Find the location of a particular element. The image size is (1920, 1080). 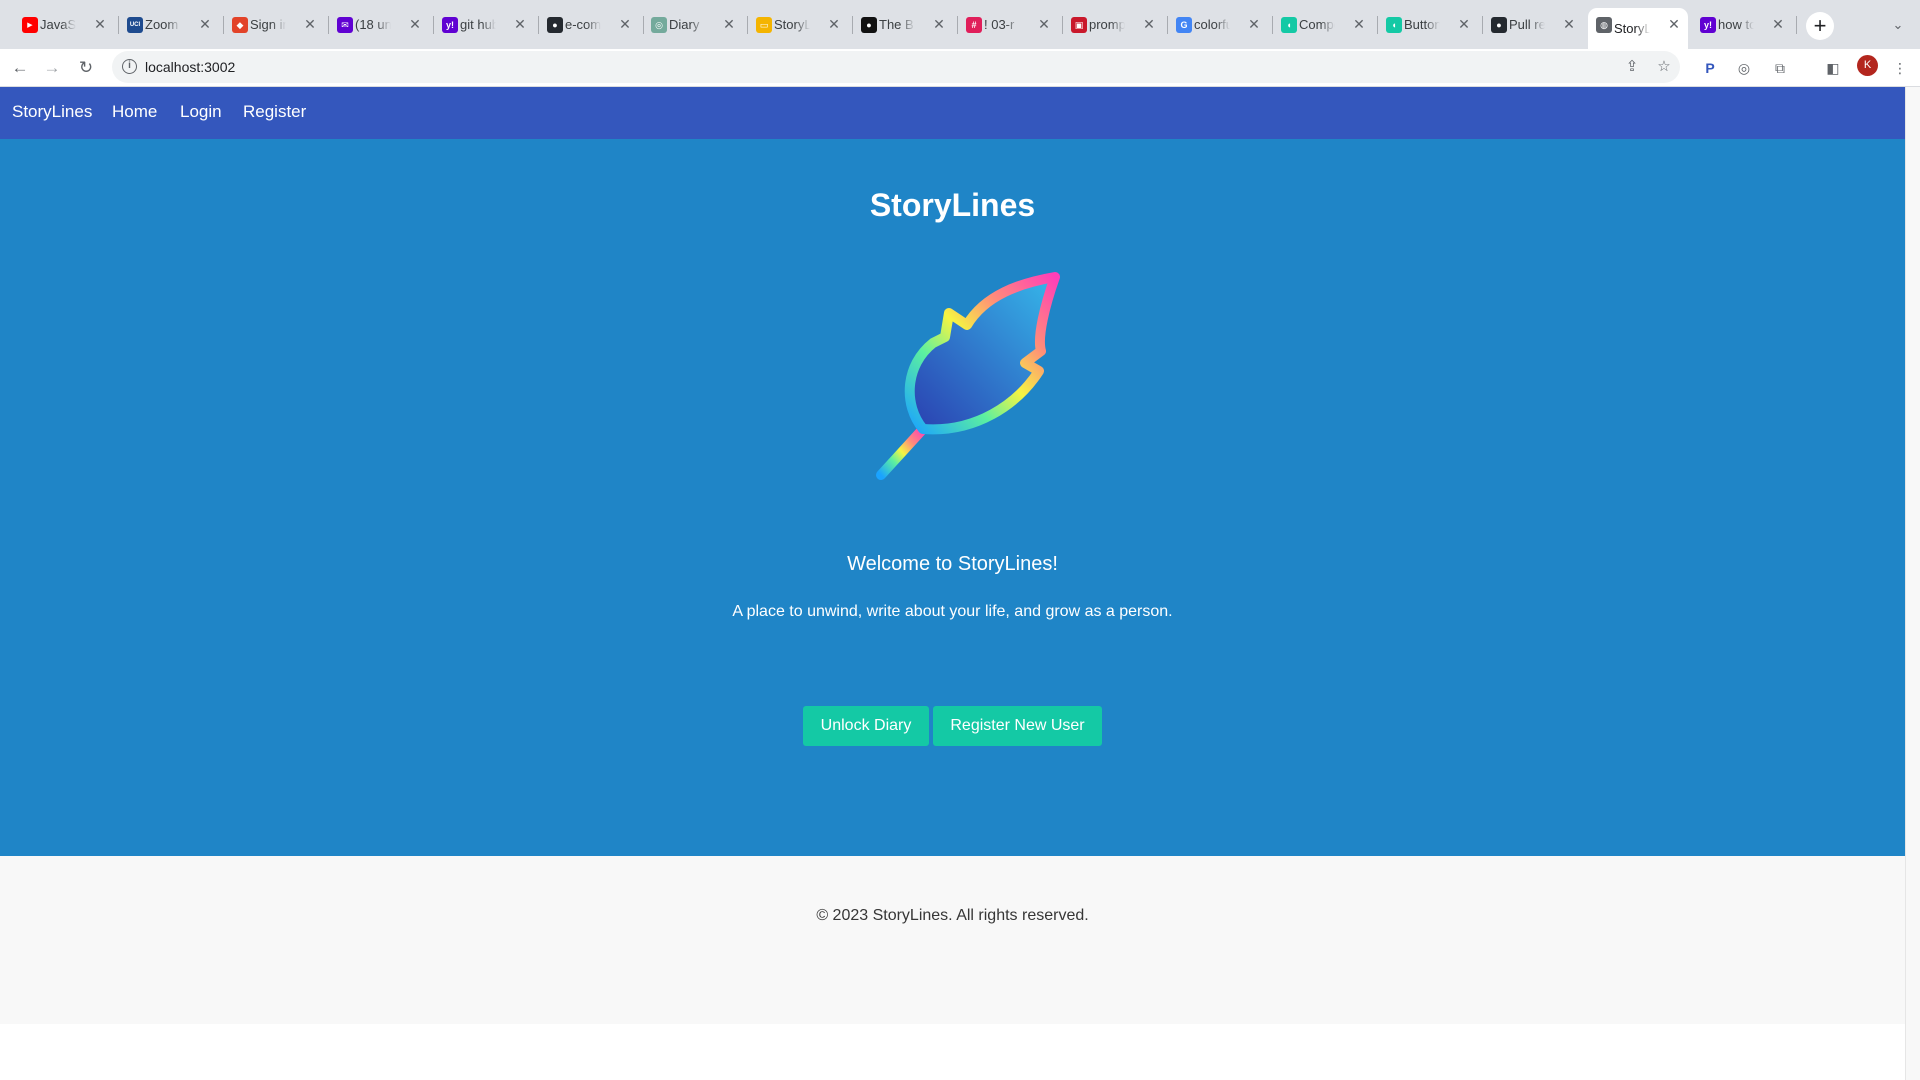

nav-login-link: Login is located at coordinates (201, 112).